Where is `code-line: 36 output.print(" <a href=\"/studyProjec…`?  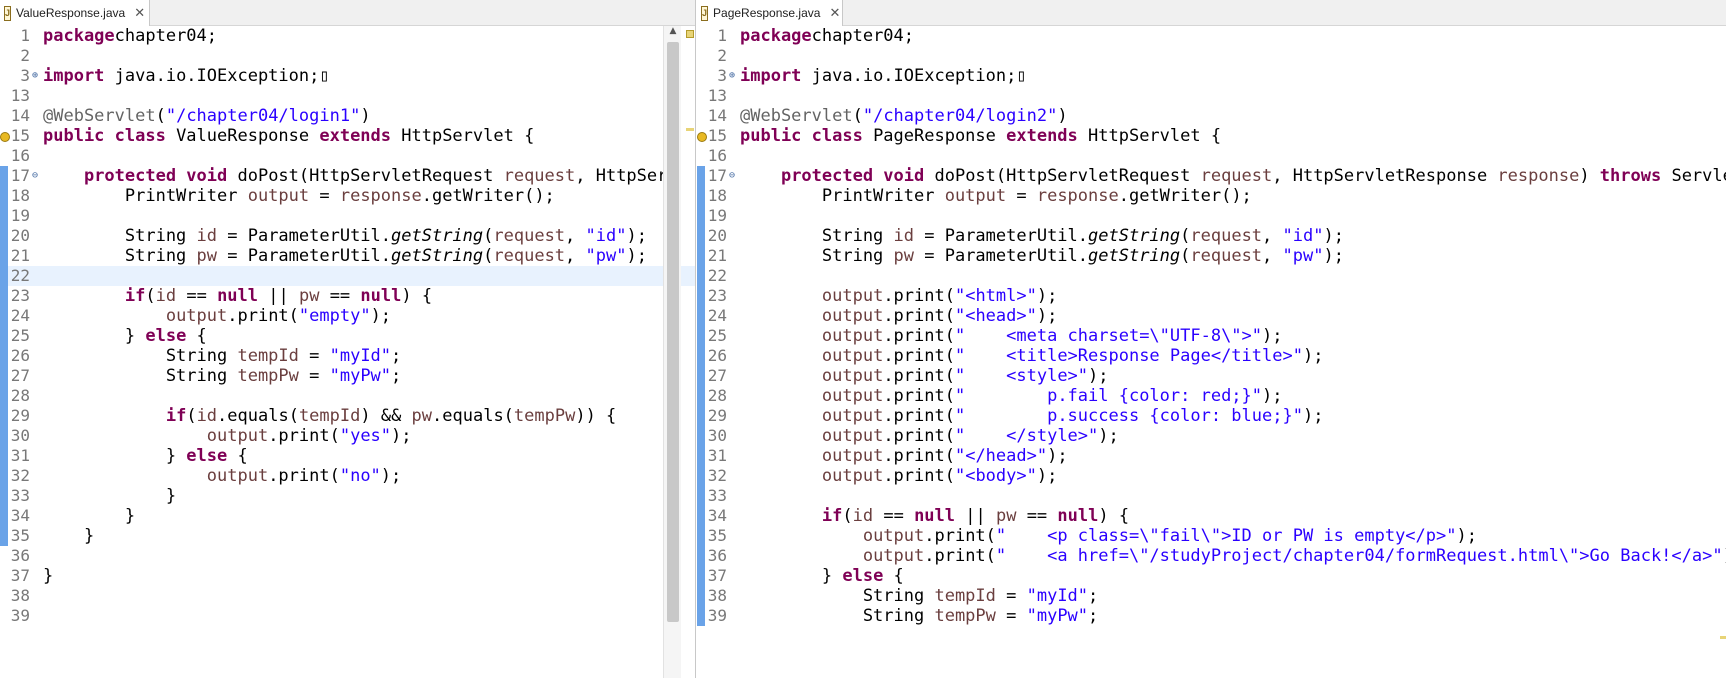
code-line: 36 output.print(" <a href=\"/studyProjec… is located at coordinates (1211, 556).